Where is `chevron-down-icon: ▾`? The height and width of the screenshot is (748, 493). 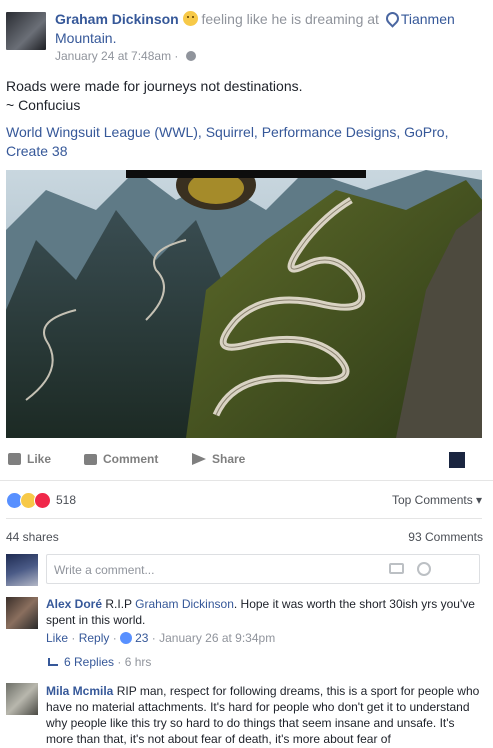
chevron-down-icon: ▾ is located at coordinates (479, 500).